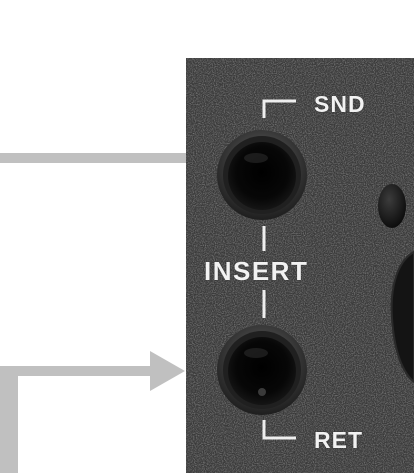 Image resolution: width=414 pixels, height=473 pixels. What do you see at coordinates (93, 158) in the screenshot?
I see `send-line` at bounding box center [93, 158].